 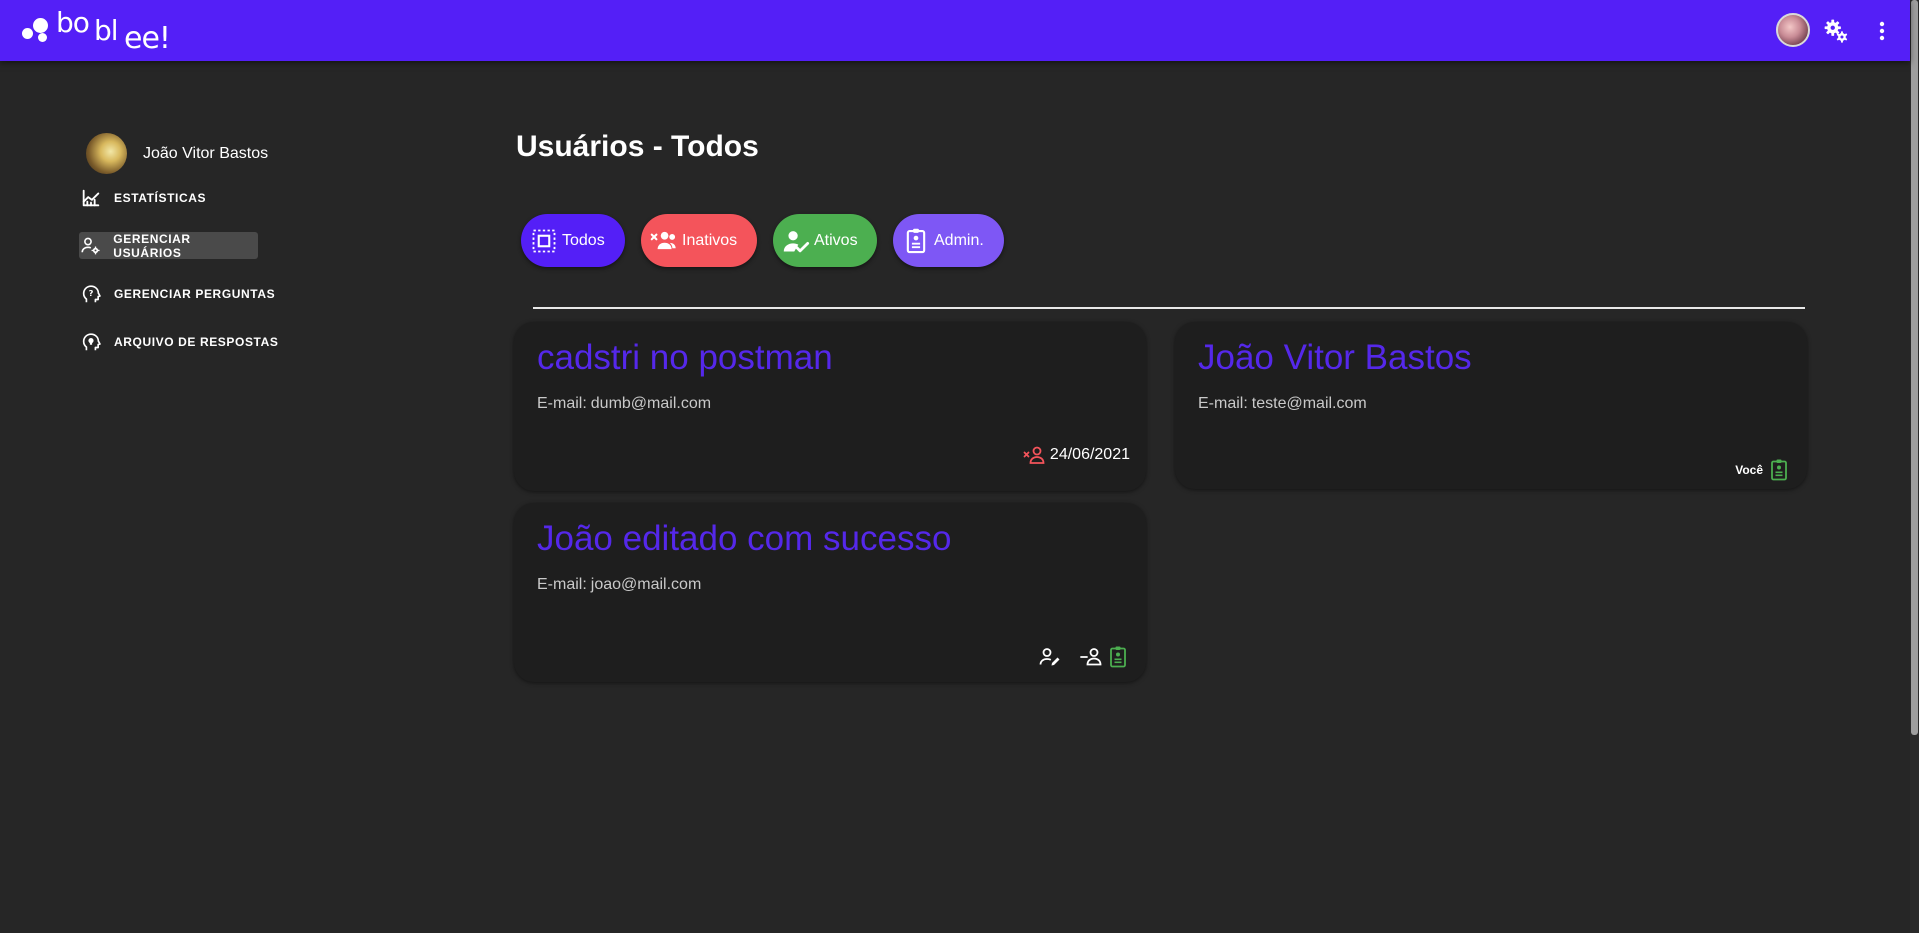 What do you see at coordinates (160, 197) in the screenshot?
I see `sidebar-item-label: ESTATÍSTICAS` at bounding box center [160, 197].